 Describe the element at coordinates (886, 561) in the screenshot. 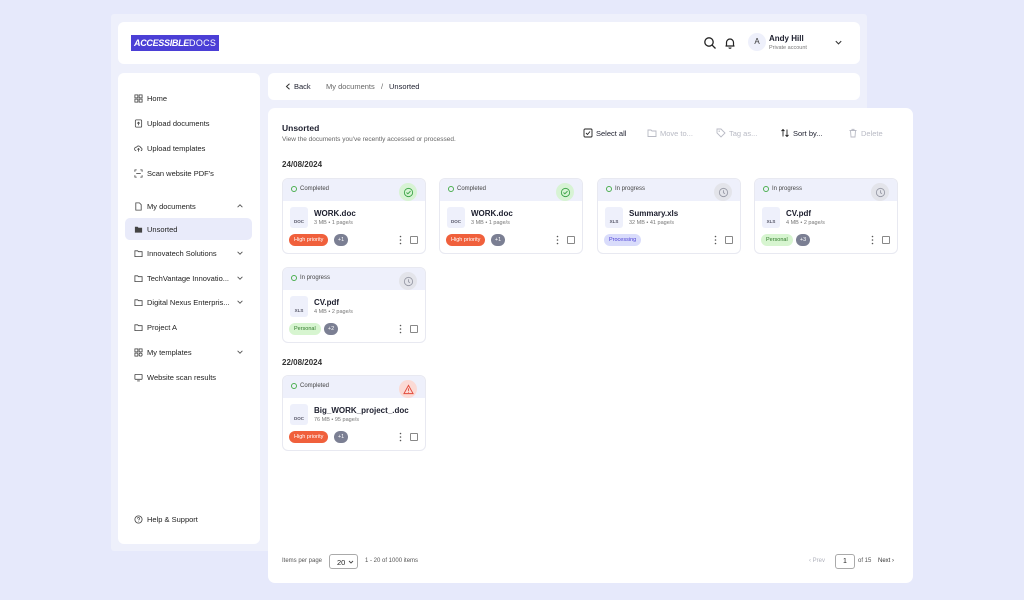

I see `next-page-button: Next ›` at that location.